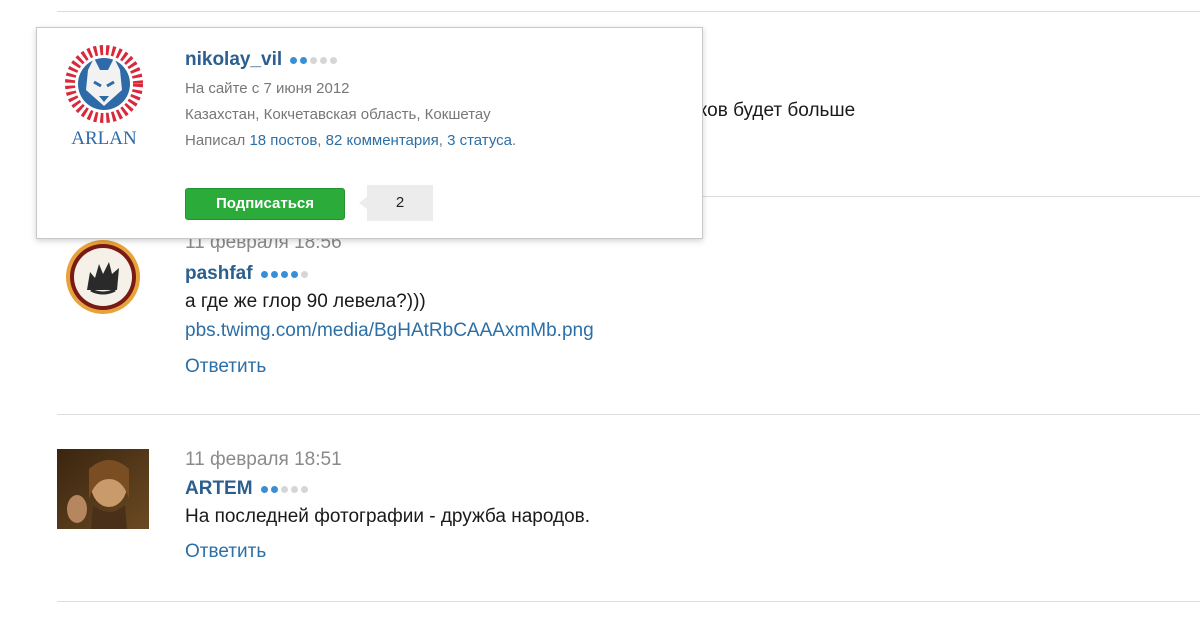 This screenshot has height=630, width=1200. I want to click on subscribe-button: Подписаться, so click(265, 204).